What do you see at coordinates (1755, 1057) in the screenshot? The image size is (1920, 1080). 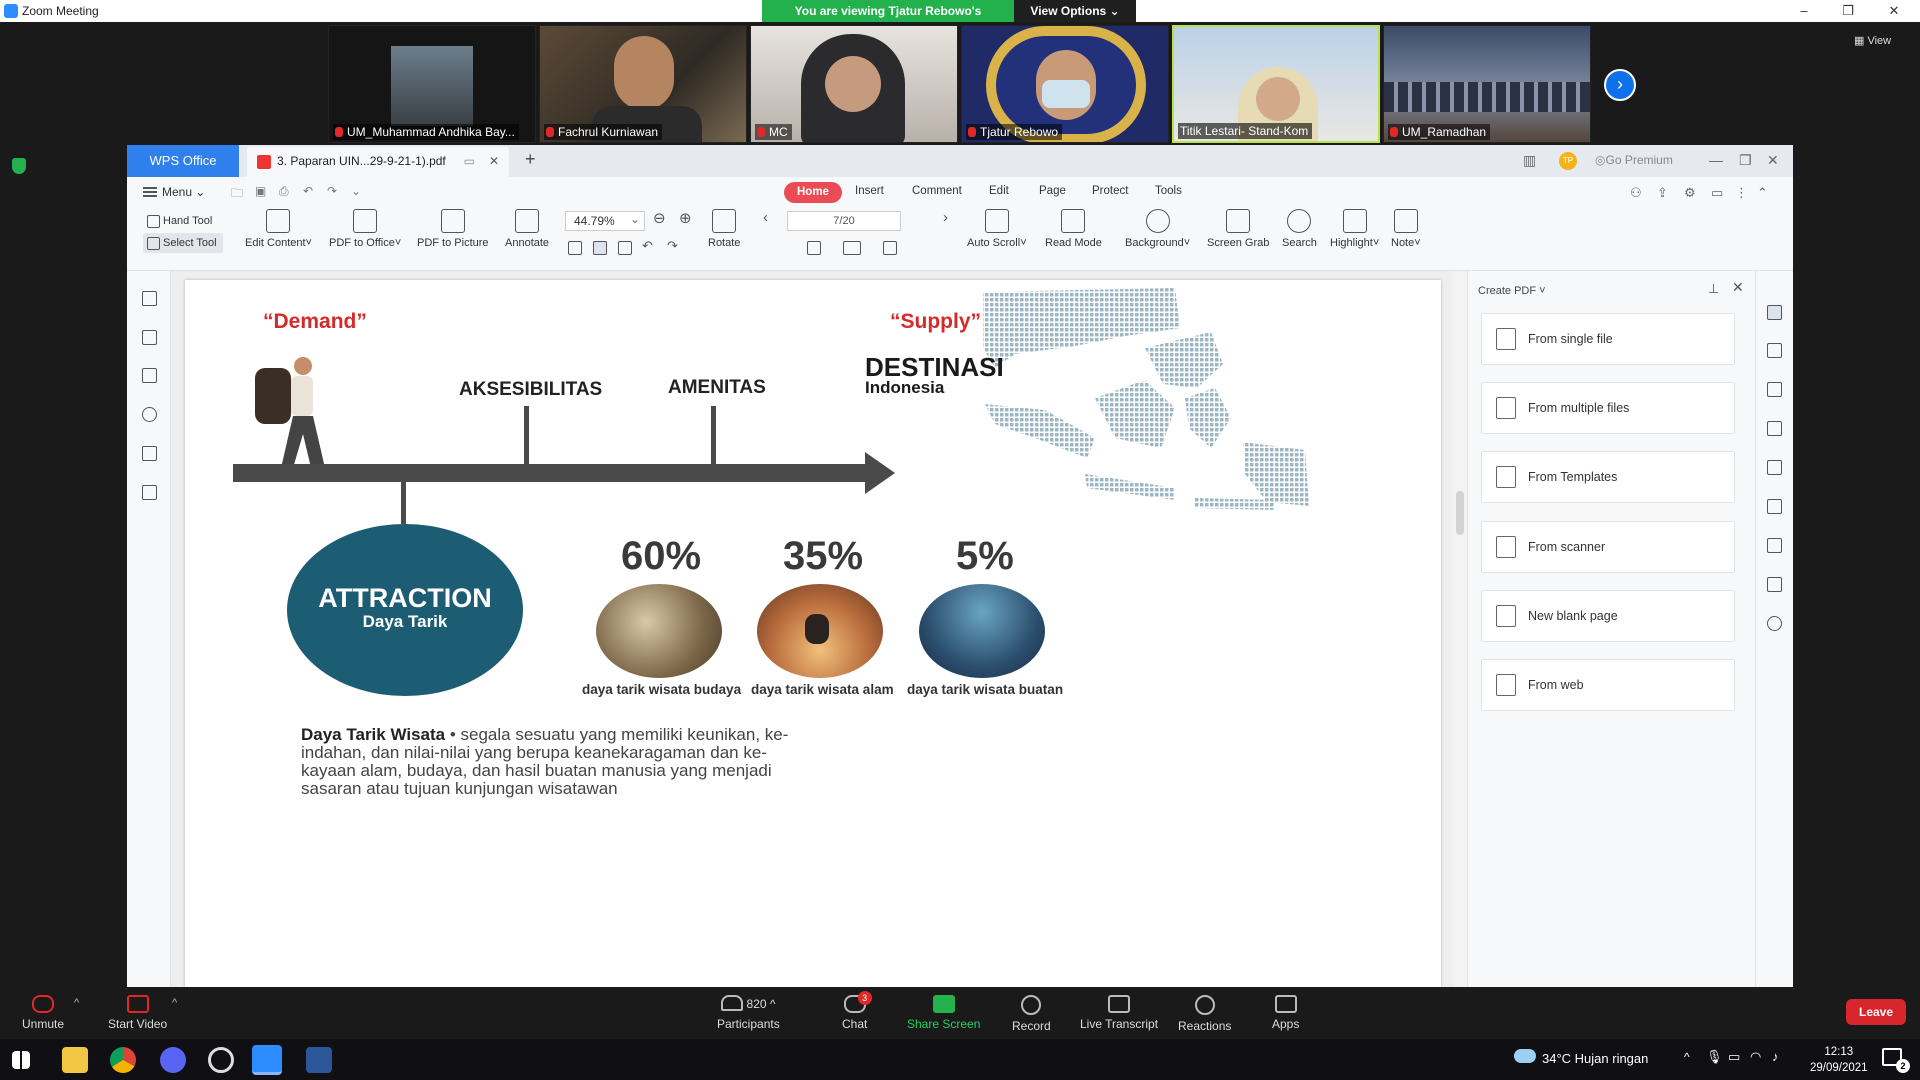 I see `wifi-icon: ◠` at bounding box center [1755, 1057].